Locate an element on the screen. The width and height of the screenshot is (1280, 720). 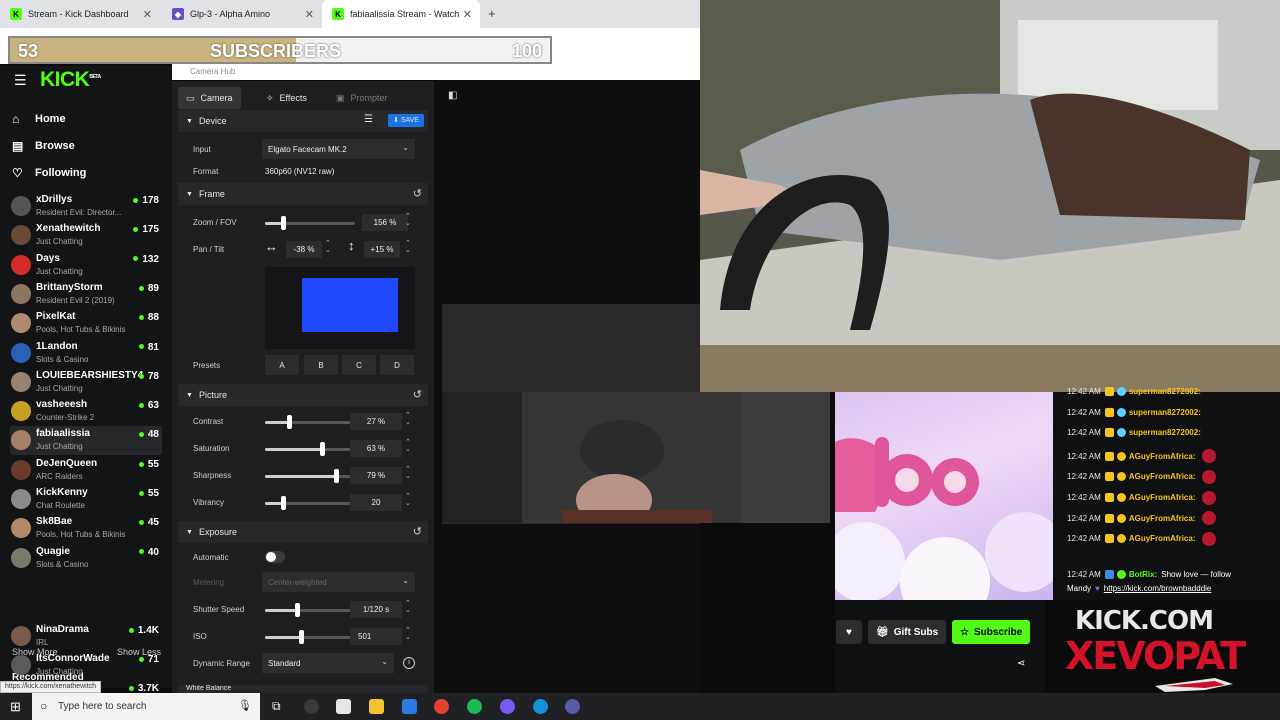
preset-c-button: C is located at coordinates (359, 365).